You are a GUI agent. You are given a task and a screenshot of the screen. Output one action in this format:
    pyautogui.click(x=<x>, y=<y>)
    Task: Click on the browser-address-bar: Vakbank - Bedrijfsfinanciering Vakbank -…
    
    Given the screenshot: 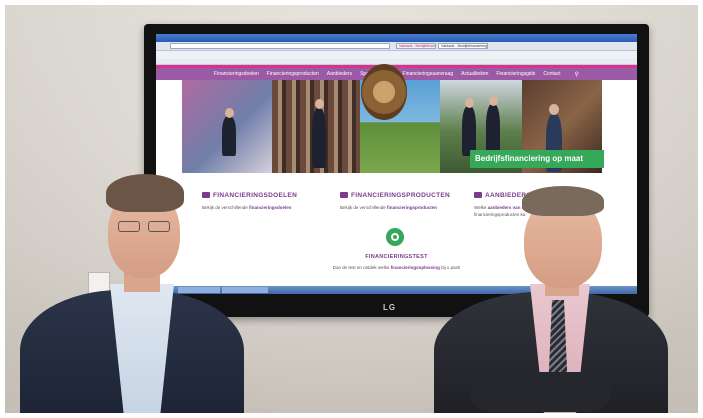 What is the action you would take?
    pyautogui.click(x=396, y=46)
    